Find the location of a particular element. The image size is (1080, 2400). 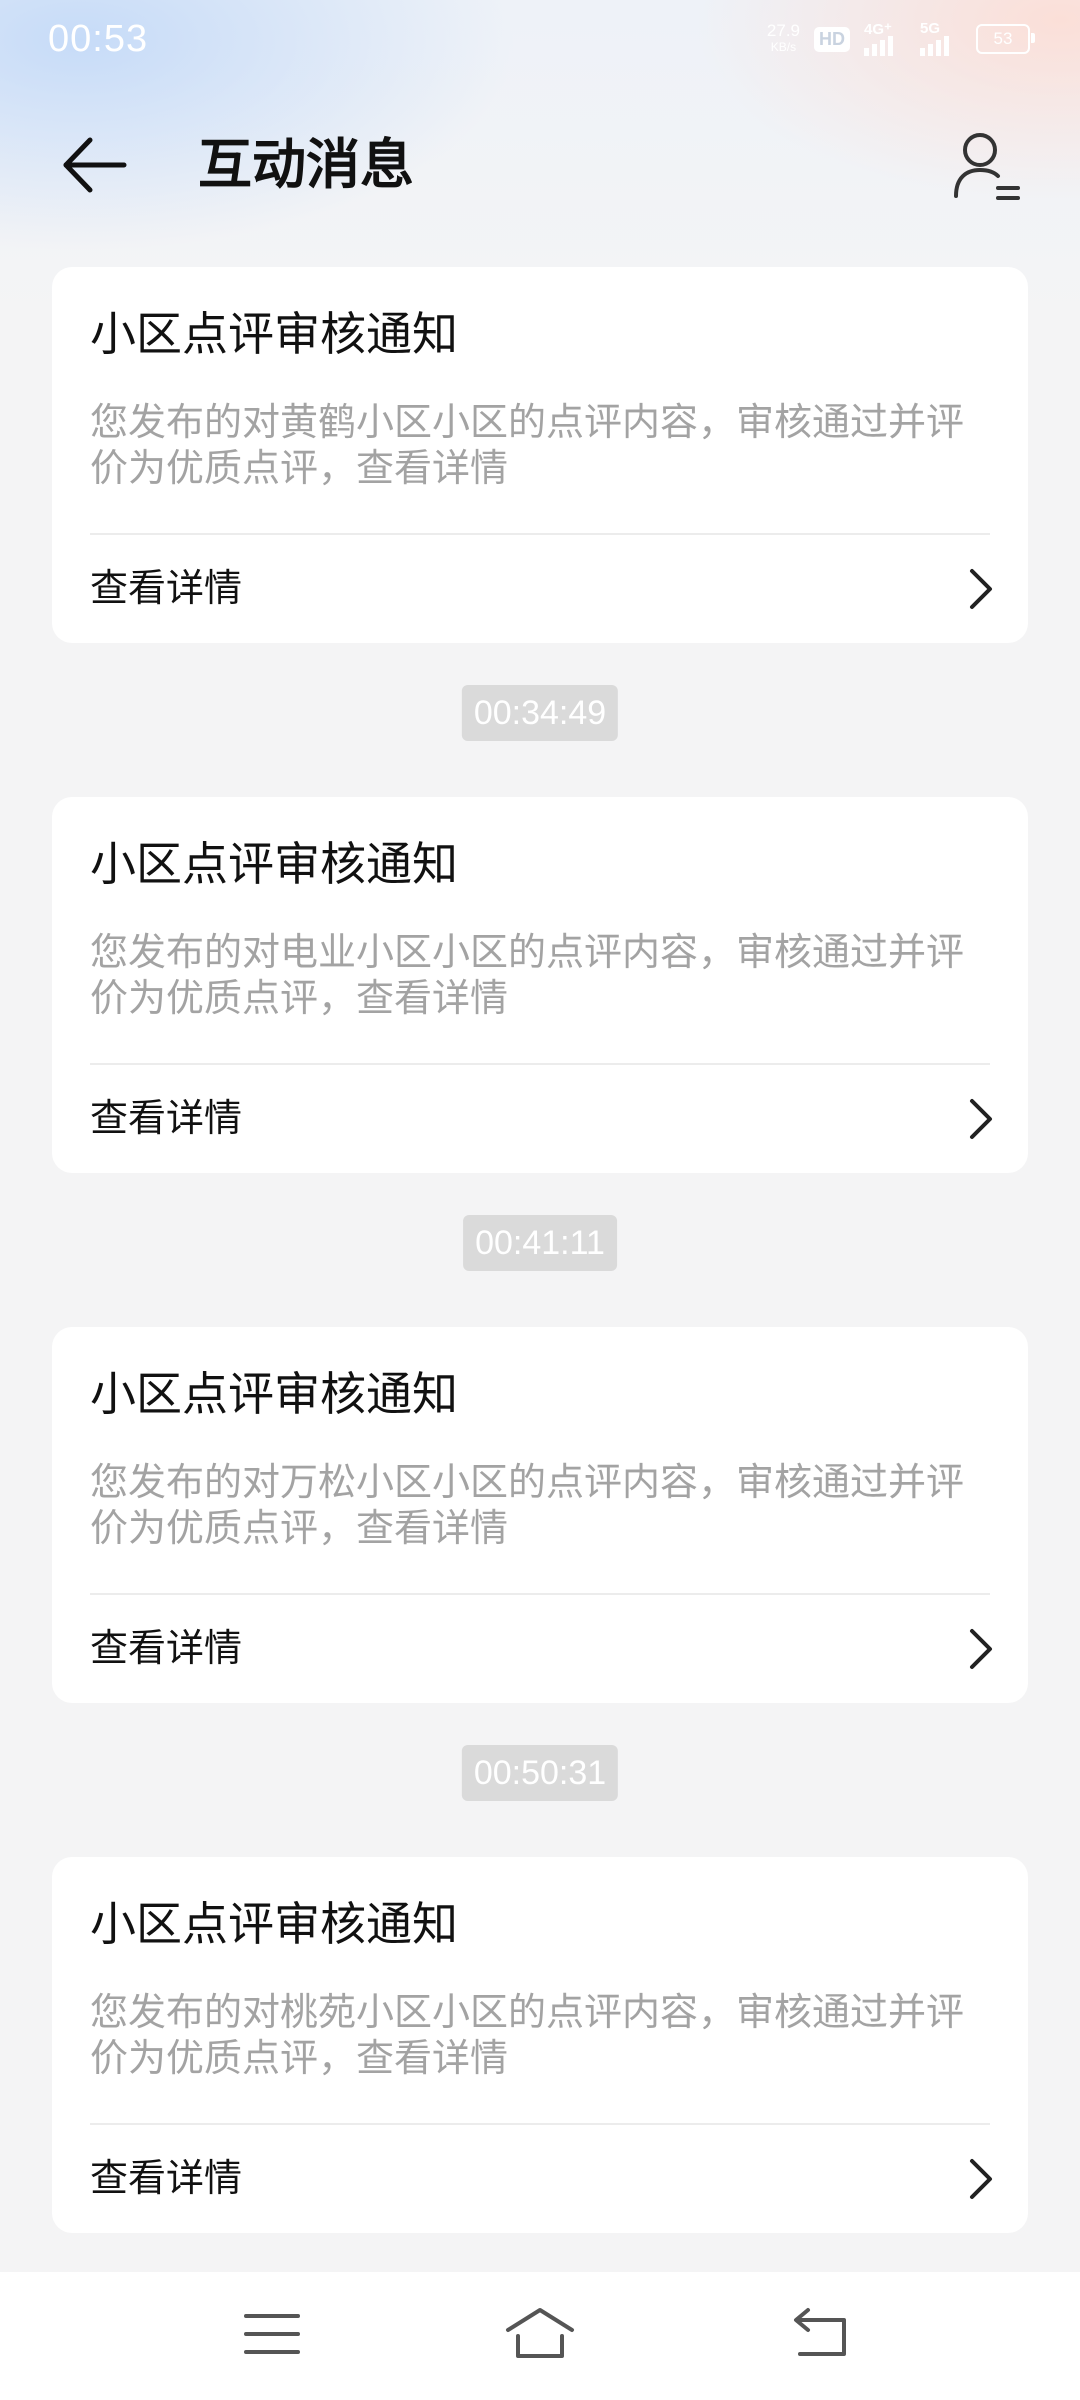

profile-button is located at coordinates (987, 166).